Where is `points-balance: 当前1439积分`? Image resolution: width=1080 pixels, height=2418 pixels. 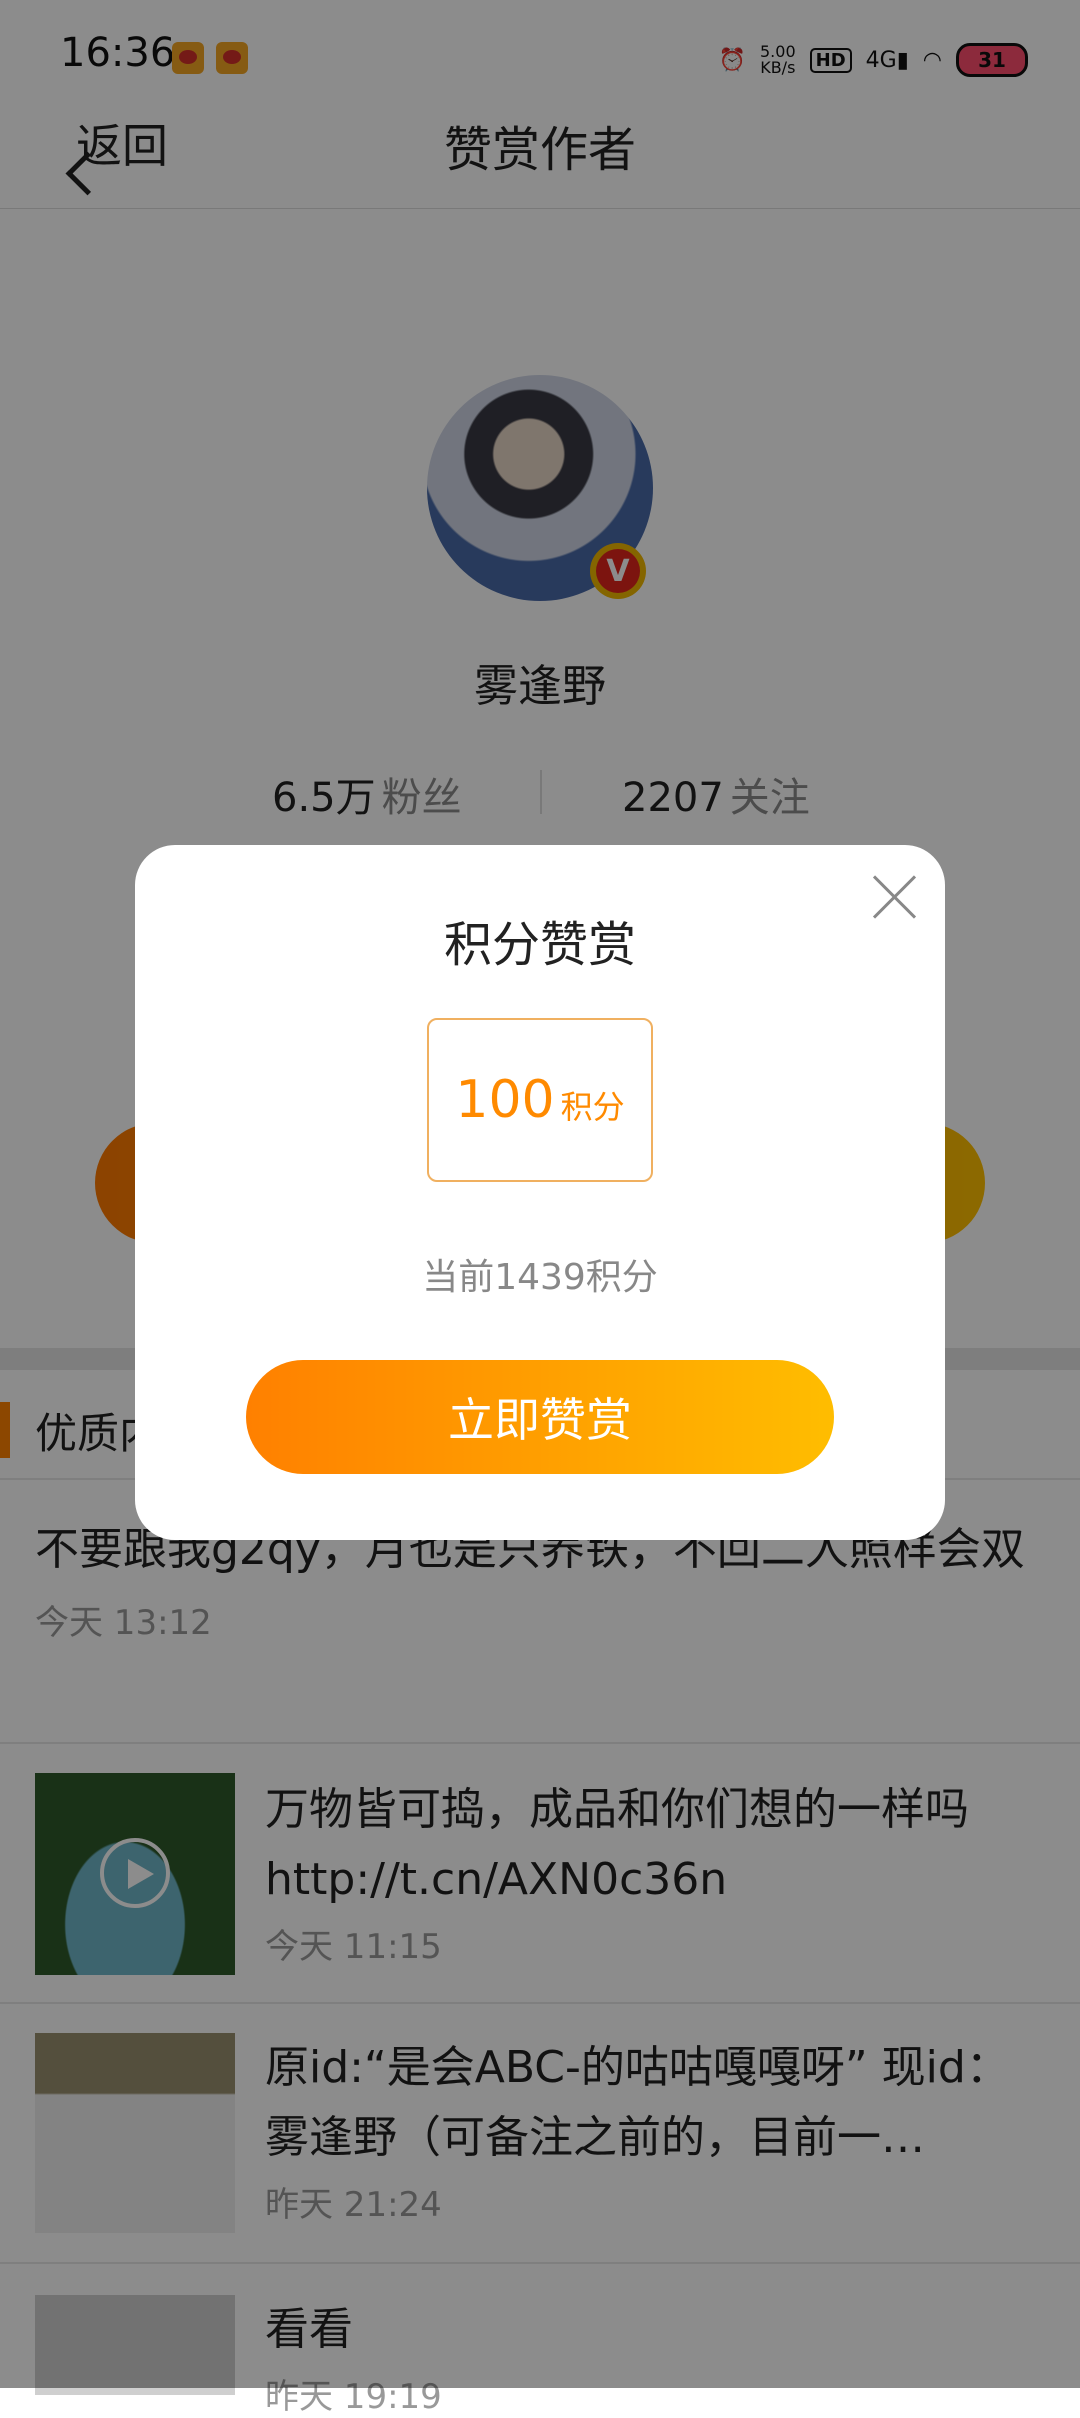
points-balance: 当前1439积分 is located at coordinates (540, 1277).